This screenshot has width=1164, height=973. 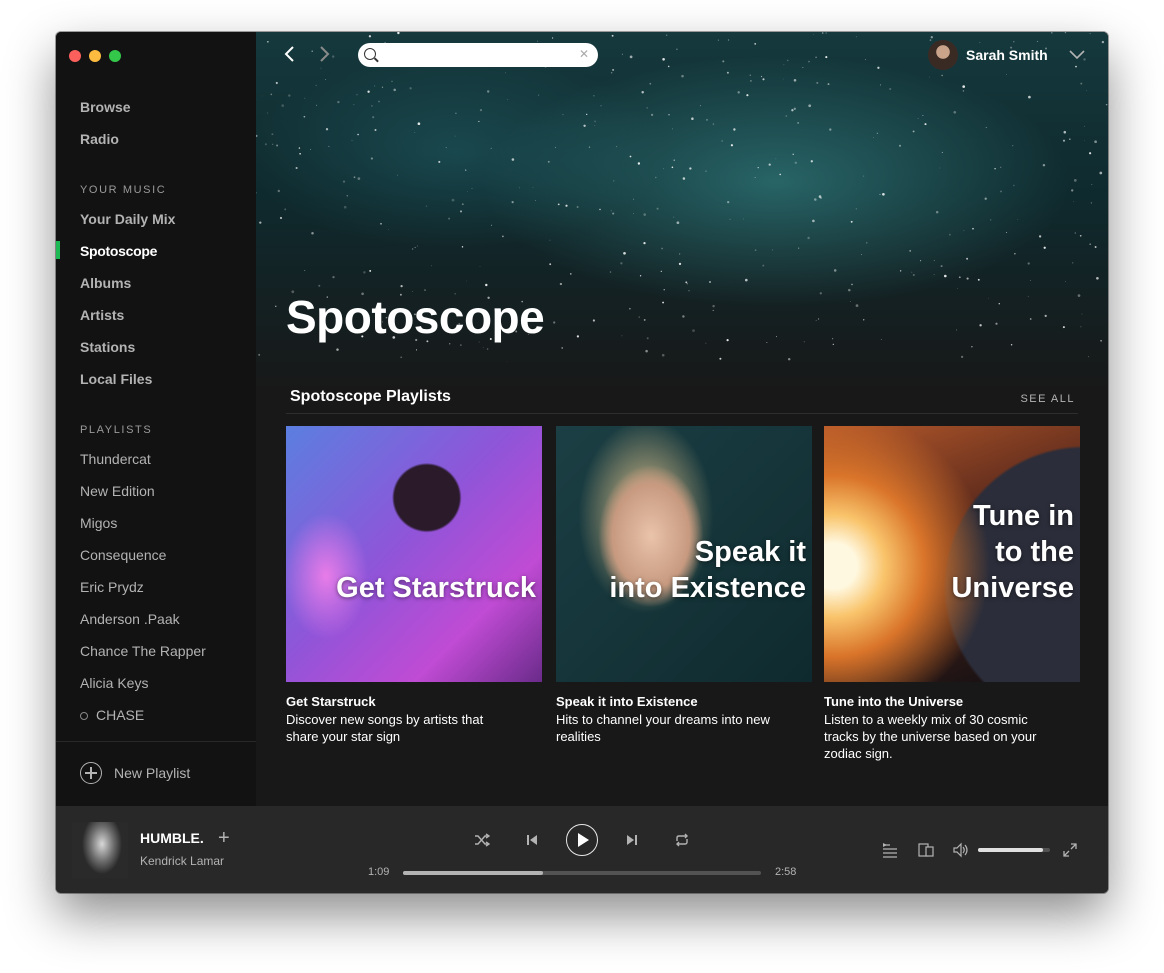 I want to click on new-playlist-label: New Playlist, so click(x=152, y=773).